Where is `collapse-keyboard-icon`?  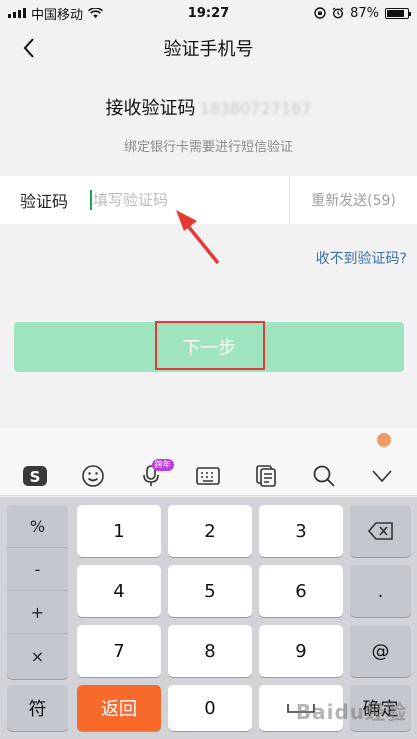
collapse-keyboard-icon is located at coordinates (382, 476).